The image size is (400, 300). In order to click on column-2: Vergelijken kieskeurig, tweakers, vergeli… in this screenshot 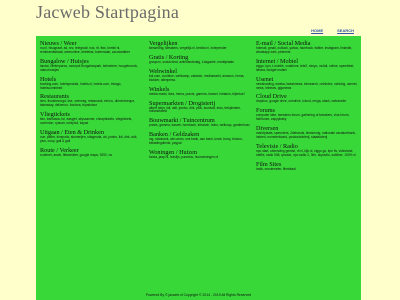, I will do `click(201, 101)`.